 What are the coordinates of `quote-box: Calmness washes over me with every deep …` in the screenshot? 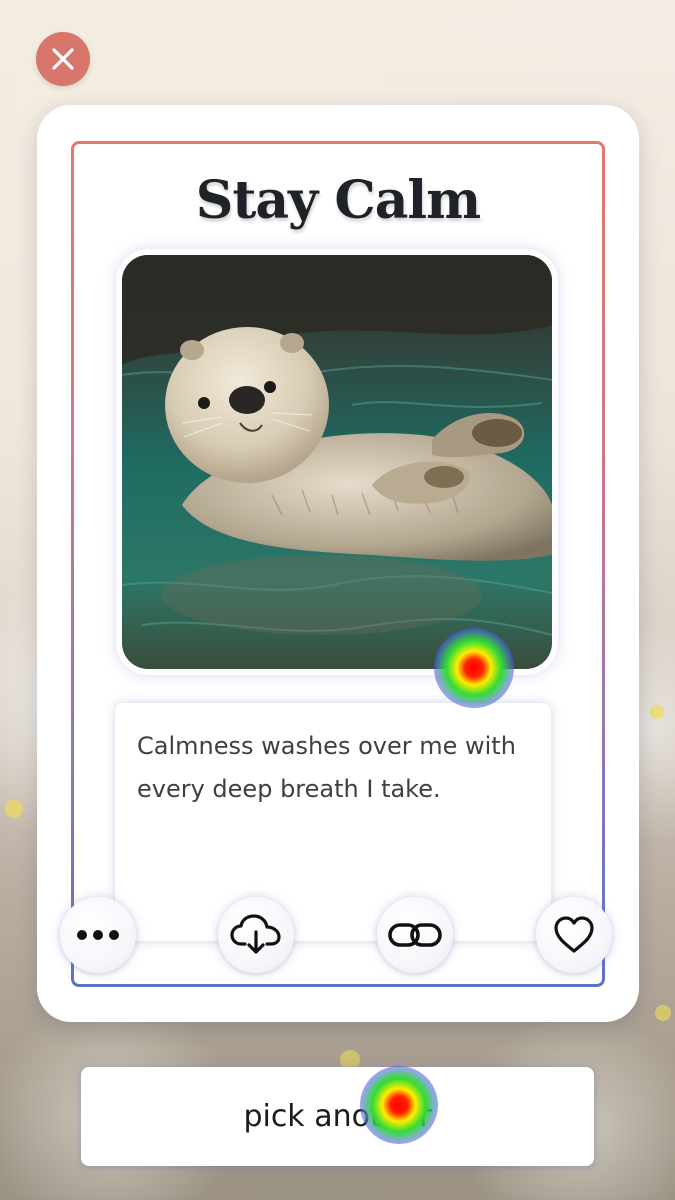 It's located at (333, 822).